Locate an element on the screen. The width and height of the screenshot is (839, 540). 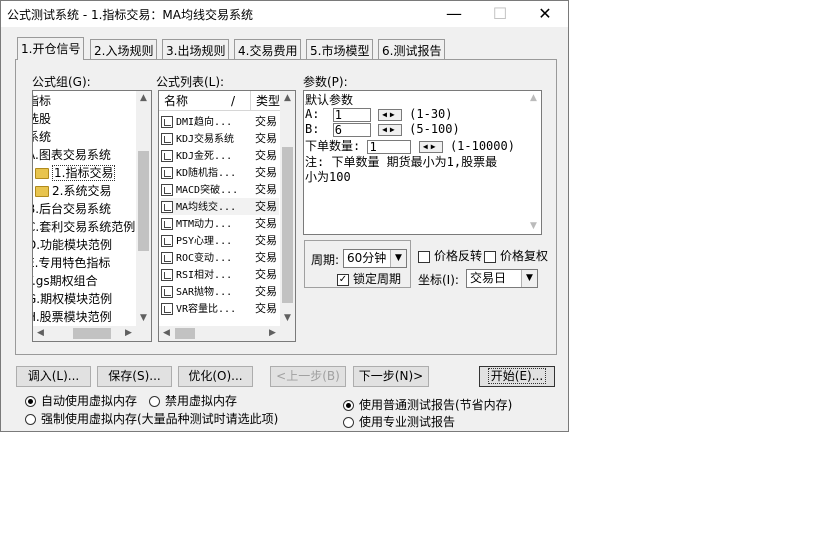
param-note-line: 小为100 is located at coordinates (328, 177).